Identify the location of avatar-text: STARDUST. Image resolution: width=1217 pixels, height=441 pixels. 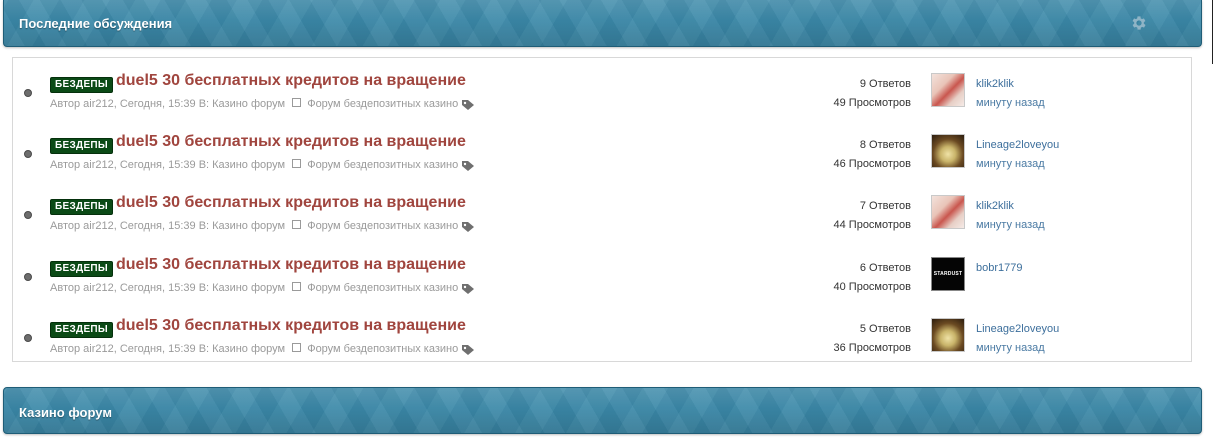
(948, 274).